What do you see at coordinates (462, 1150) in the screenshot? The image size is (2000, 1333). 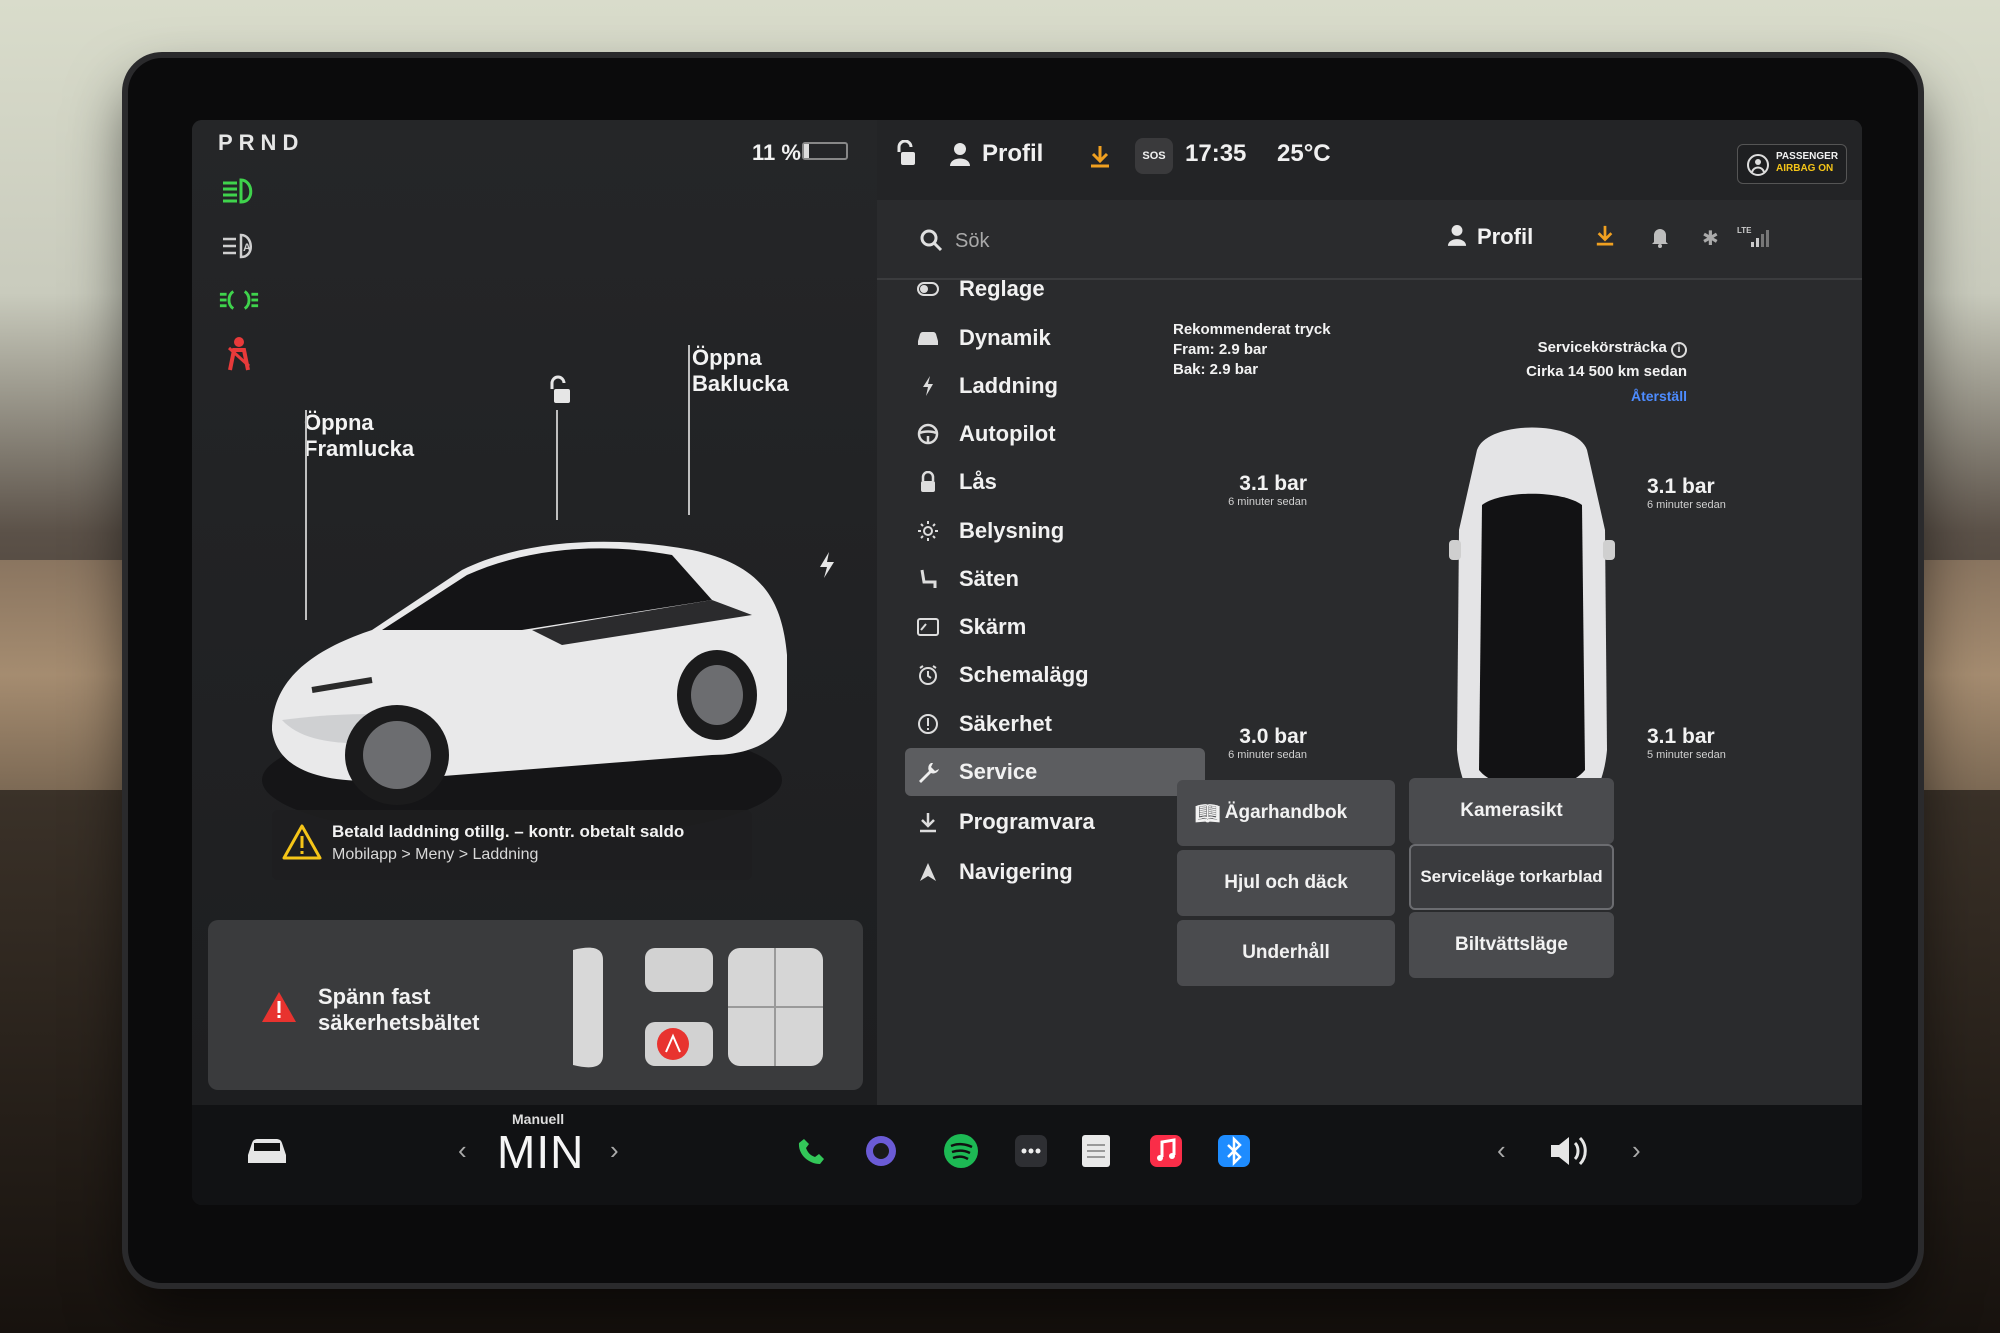 I see `temp-decrease-icon: ‹` at bounding box center [462, 1150].